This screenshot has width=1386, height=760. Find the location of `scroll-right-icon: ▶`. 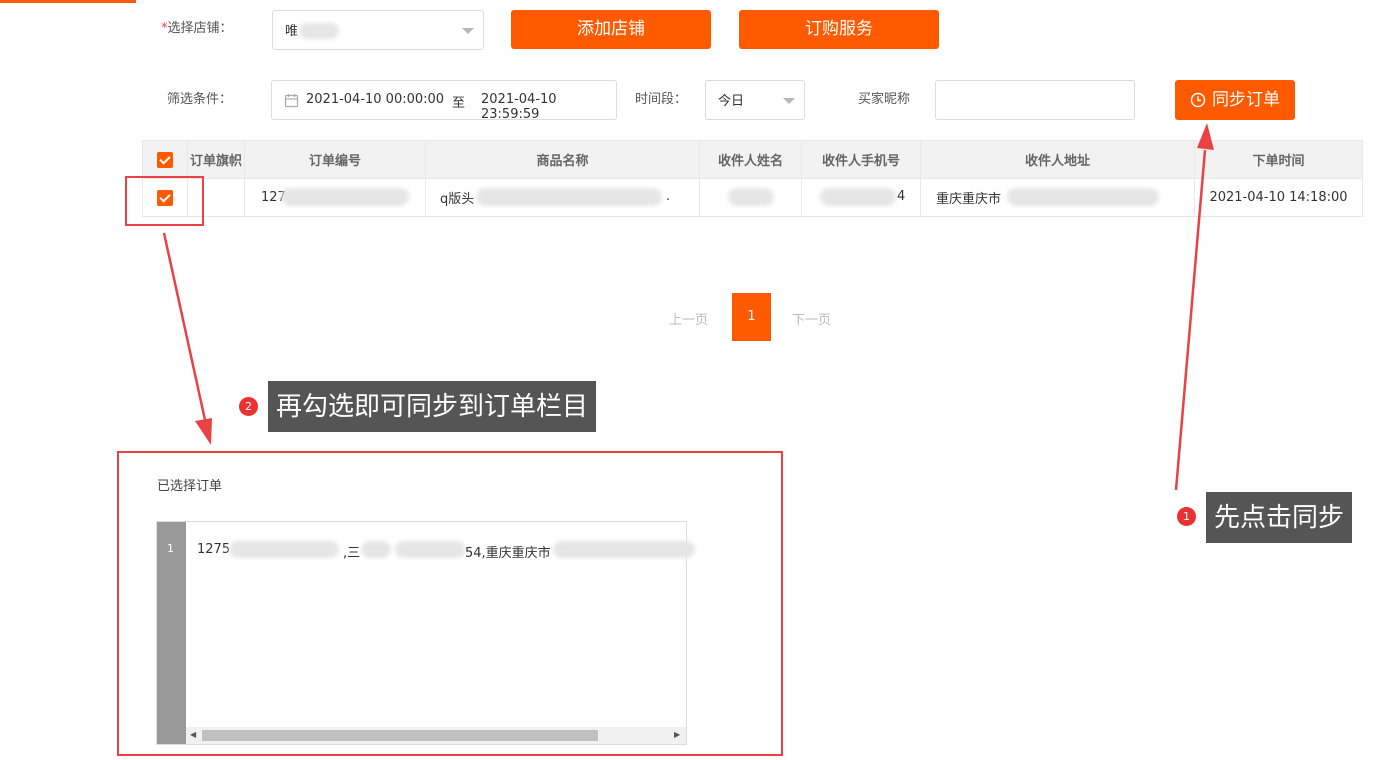

scroll-right-icon: ▶ is located at coordinates (677, 734).